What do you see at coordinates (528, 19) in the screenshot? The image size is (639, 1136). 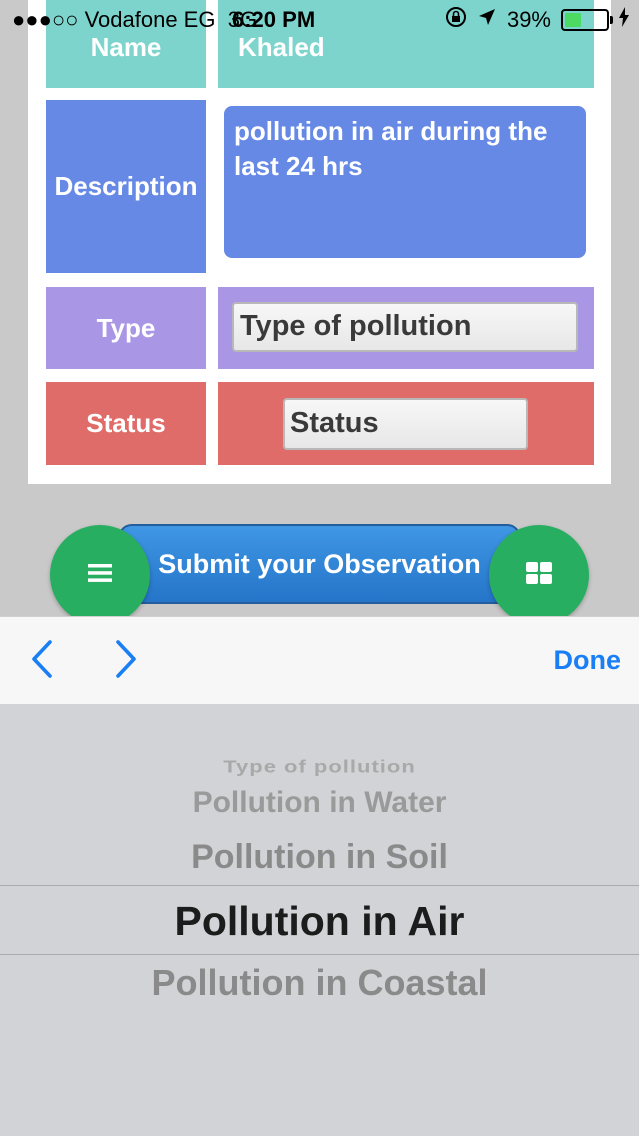 I see `battery-percent: 39%` at bounding box center [528, 19].